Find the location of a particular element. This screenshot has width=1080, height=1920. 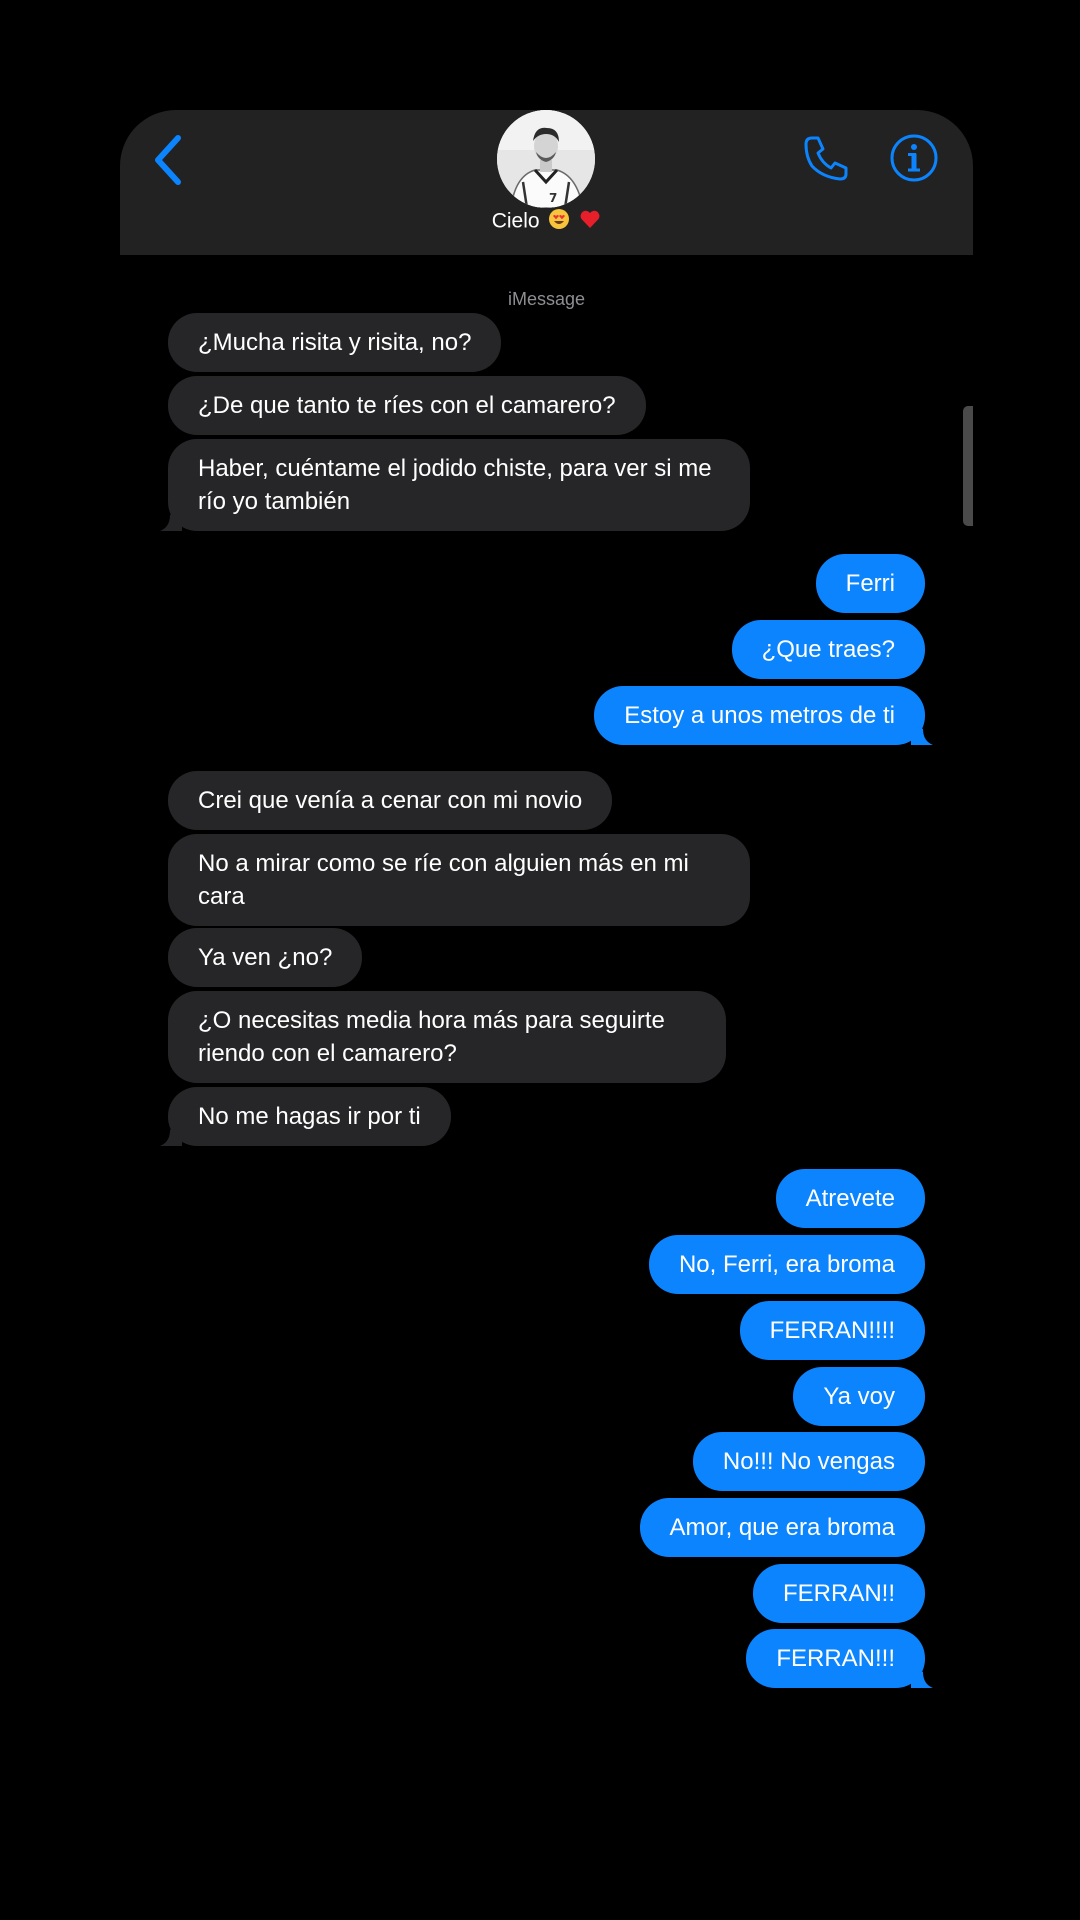

message-bubble-outgoing: FERRAN!! is located at coordinates (838, 1593).